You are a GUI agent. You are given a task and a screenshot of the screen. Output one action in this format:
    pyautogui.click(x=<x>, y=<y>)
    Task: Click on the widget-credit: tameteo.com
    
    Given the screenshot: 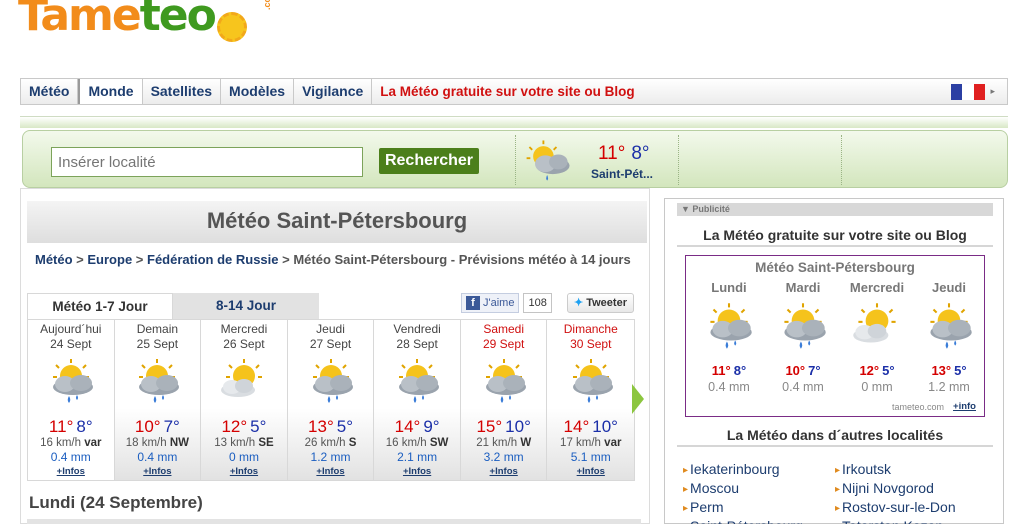 What is the action you would take?
    pyautogui.click(x=917, y=407)
    